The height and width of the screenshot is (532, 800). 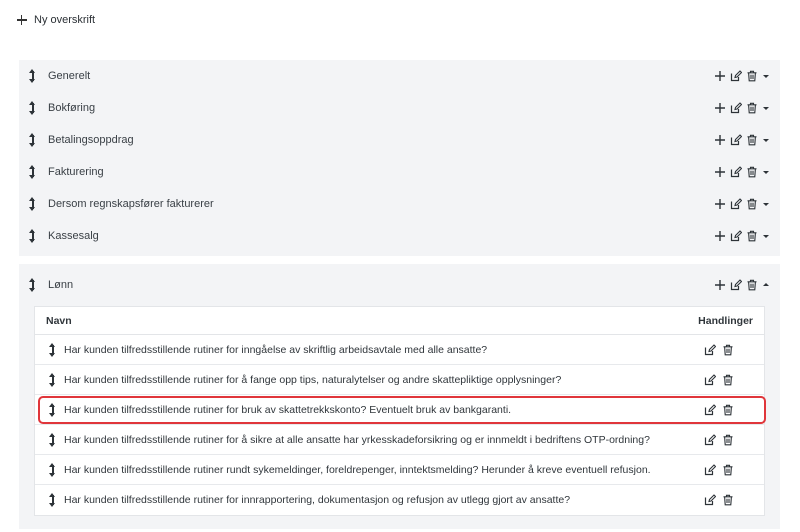 What do you see at coordinates (76, 172) in the screenshot?
I see `section-title: Fakturering` at bounding box center [76, 172].